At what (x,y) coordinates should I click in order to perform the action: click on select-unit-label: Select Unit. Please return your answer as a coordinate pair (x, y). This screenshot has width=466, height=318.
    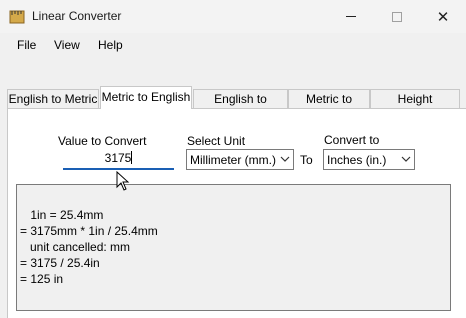
    Looking at the image, I should click on (216, 141).